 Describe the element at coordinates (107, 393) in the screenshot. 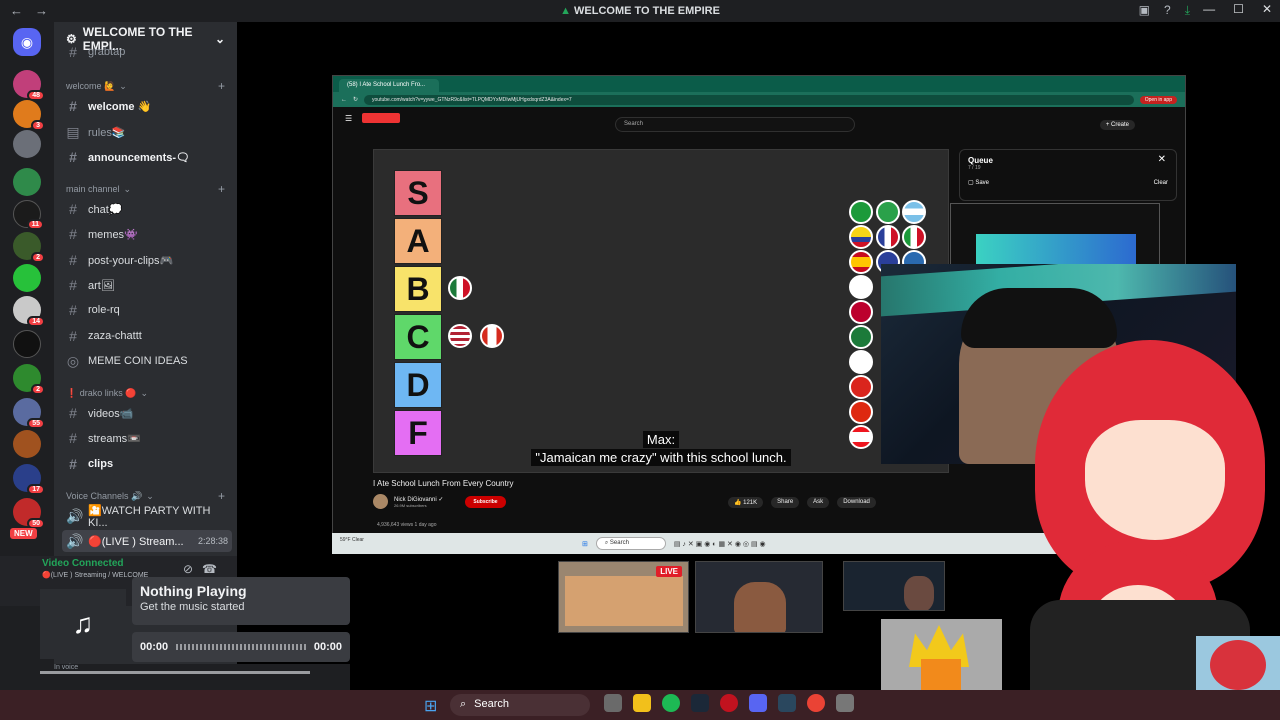

I see `category-drako-links: ❗ drako links 🔴 ⌄` at that location.